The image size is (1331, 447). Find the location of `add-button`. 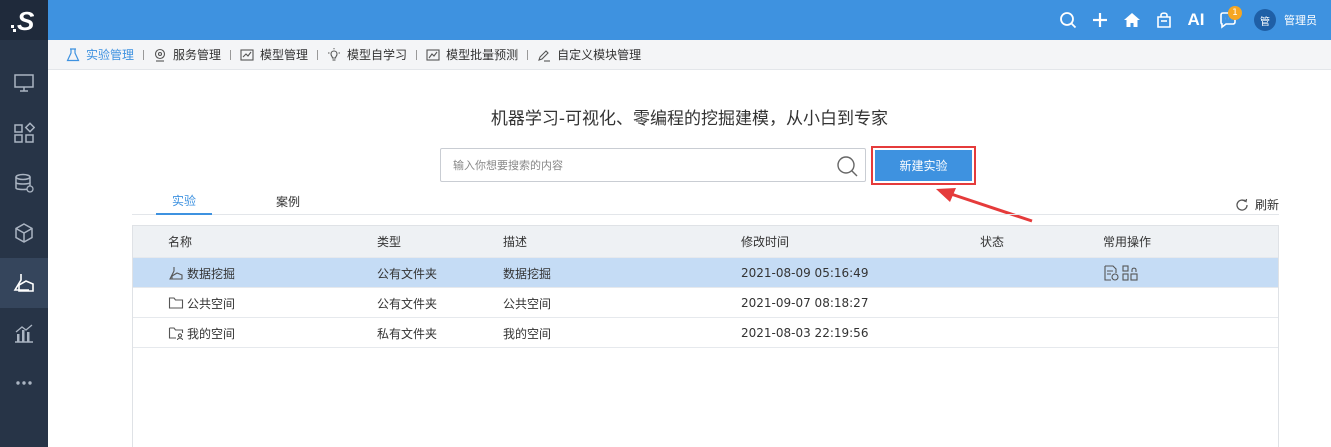

add-button is located at coordinates (1100, 20).